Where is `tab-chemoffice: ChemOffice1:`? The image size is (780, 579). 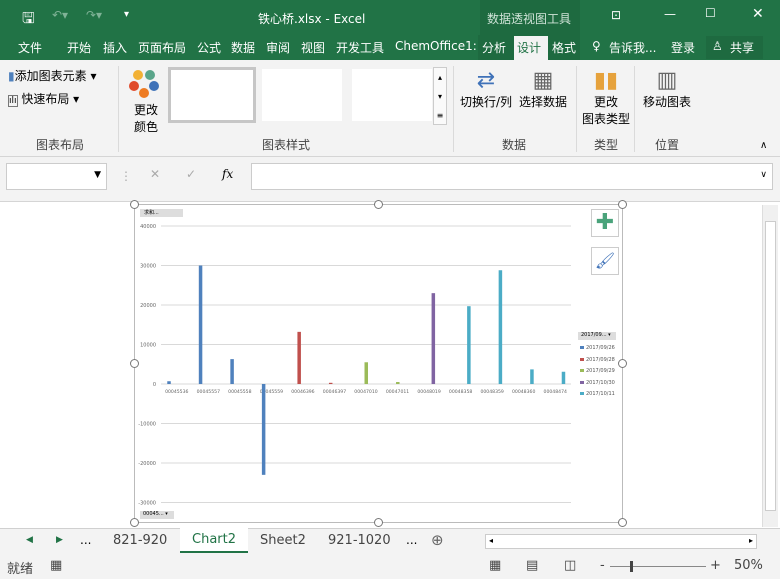
tab-chemoffice: ChemOffice1: is located at coordinates (436, 46).